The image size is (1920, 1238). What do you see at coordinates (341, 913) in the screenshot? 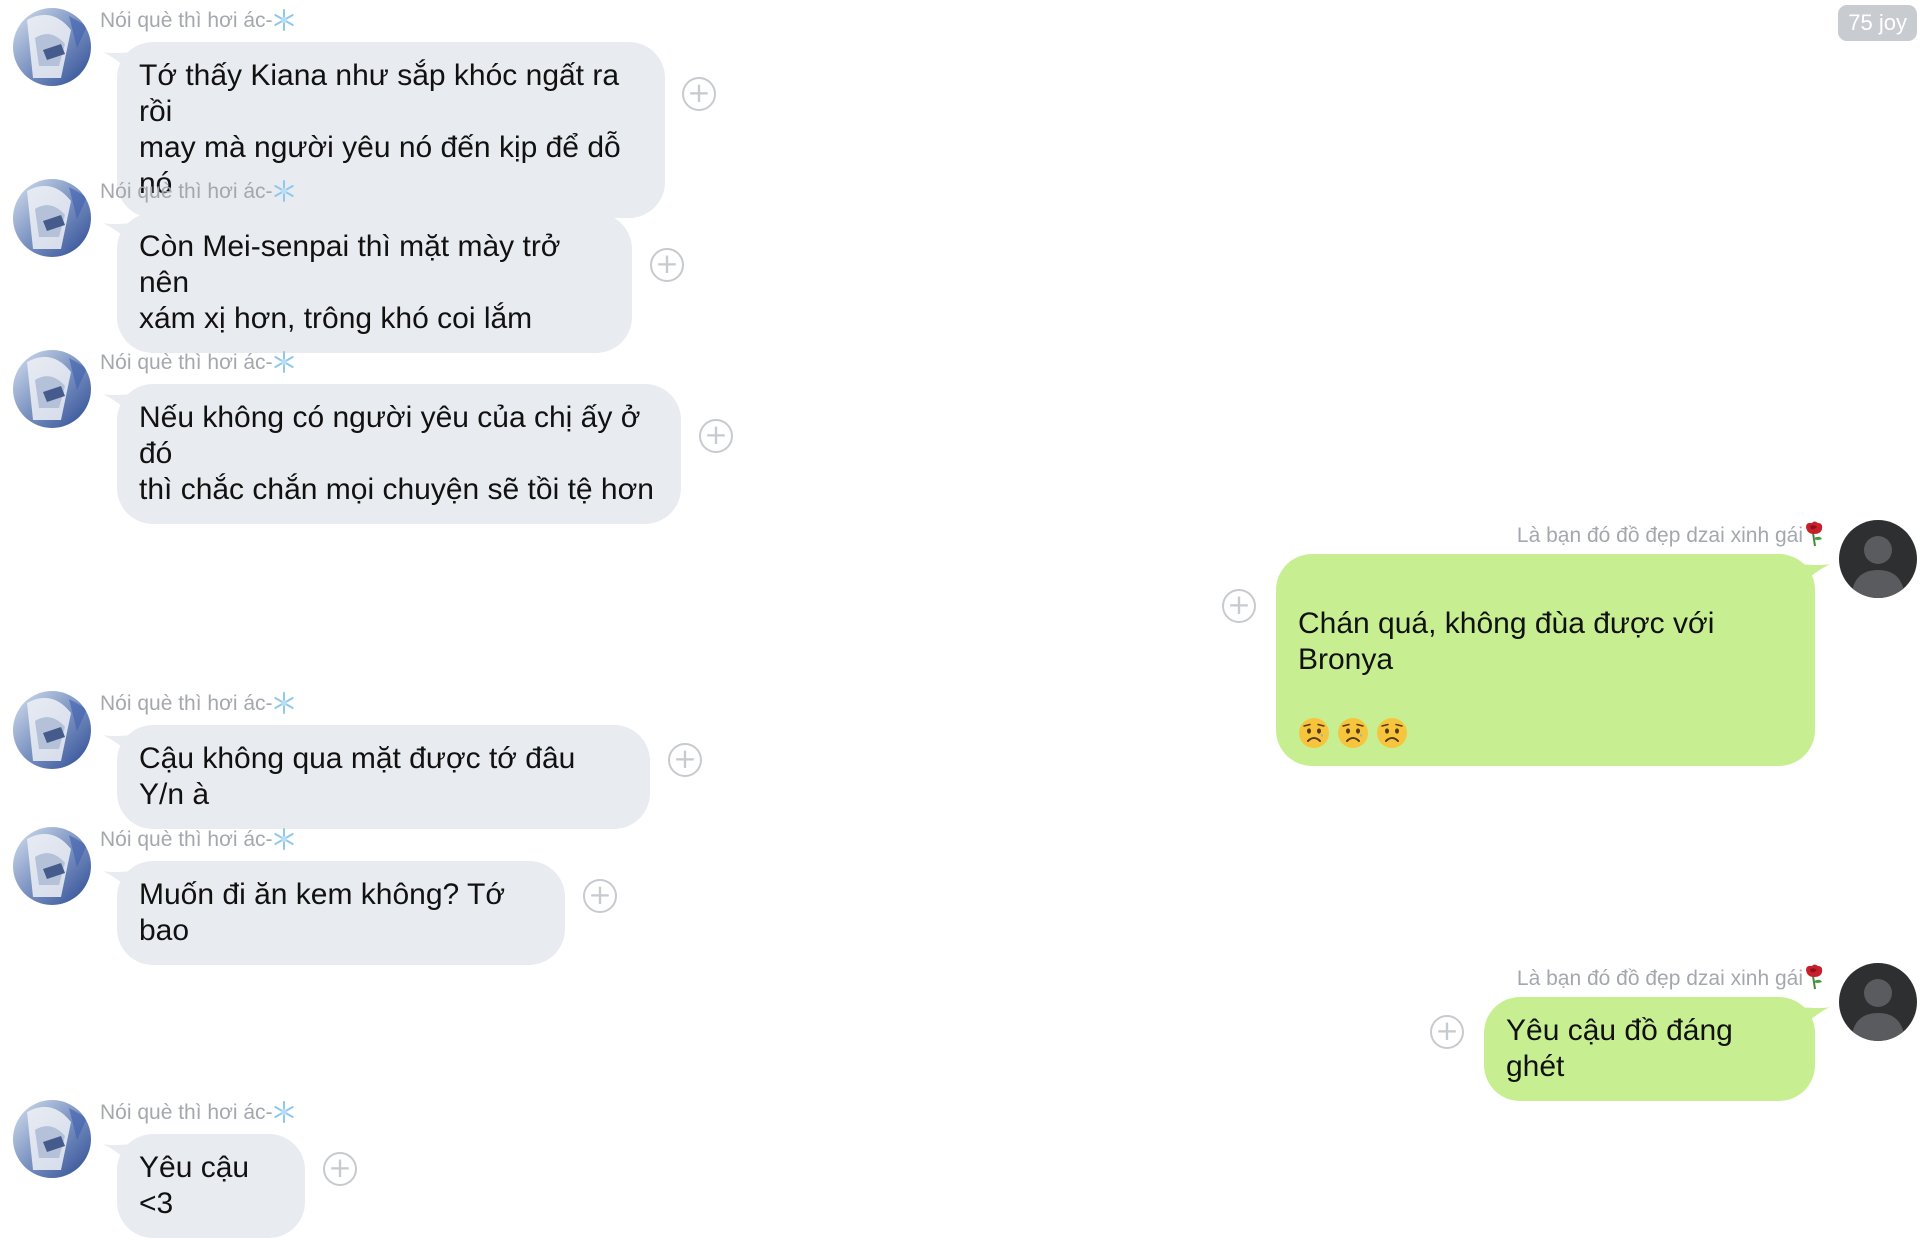
I see `message-bubble: Muốn đi ăn kem không? Tớ bao` at bounding box center [341, 913].